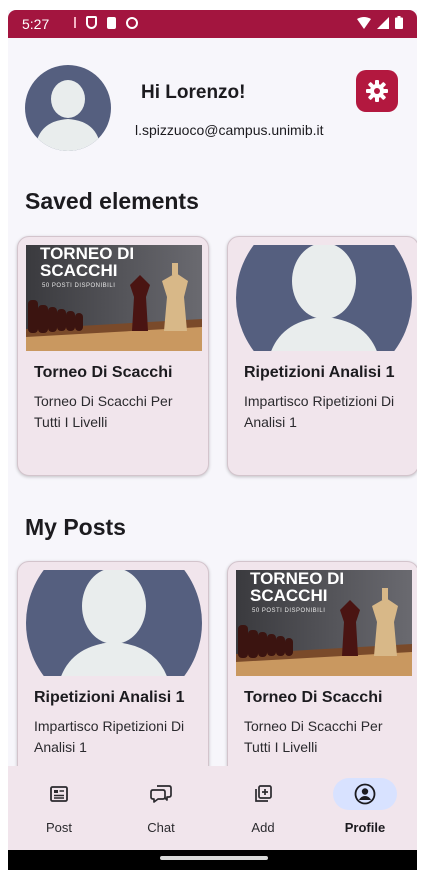 Image resolution: width=425 pixels, height=870 pixels. What do you see at coordinates (212, 24) in the screenshot?
I see `status-bar: 5:27` at bounding box center [212, 24].